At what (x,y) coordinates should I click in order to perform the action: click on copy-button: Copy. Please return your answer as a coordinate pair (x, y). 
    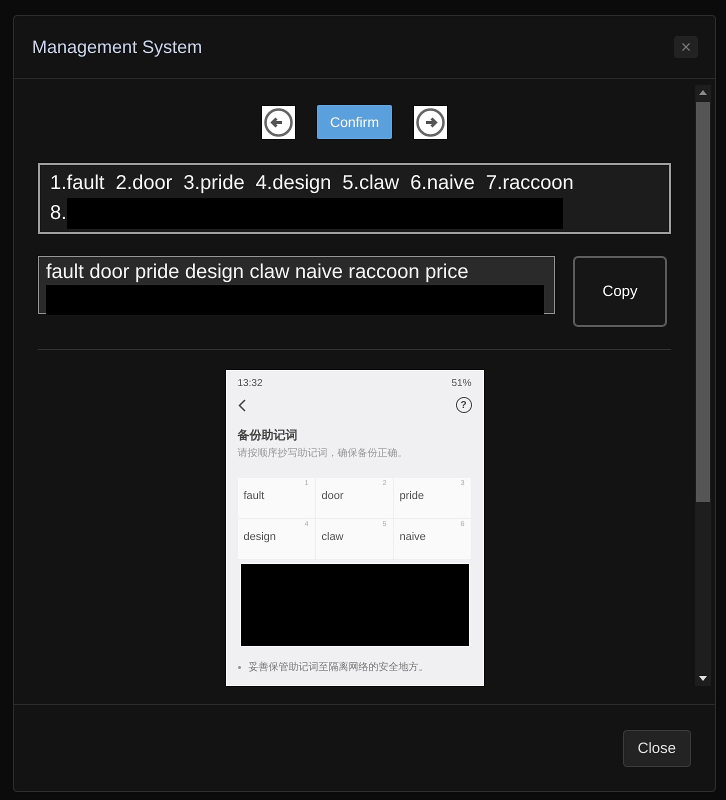
    Looking at the image, I should click on (620, 291).